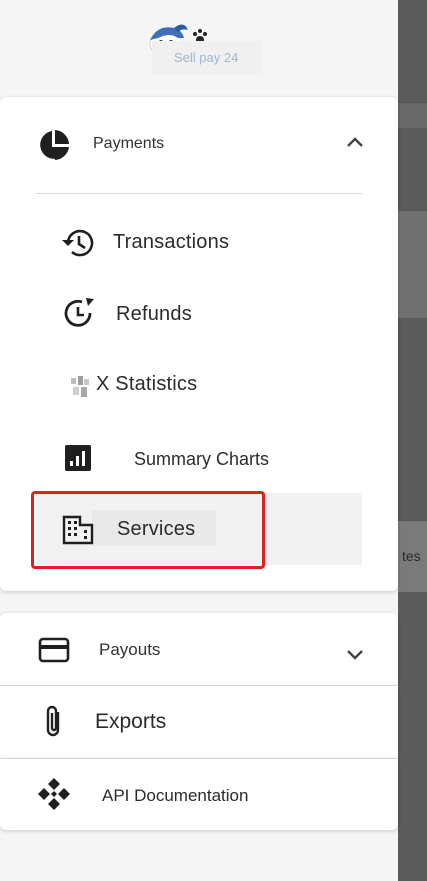  Describe the element at coordinates (207, 58) in the screenshot. I see `logo-text: Sell pay 24` at that location.